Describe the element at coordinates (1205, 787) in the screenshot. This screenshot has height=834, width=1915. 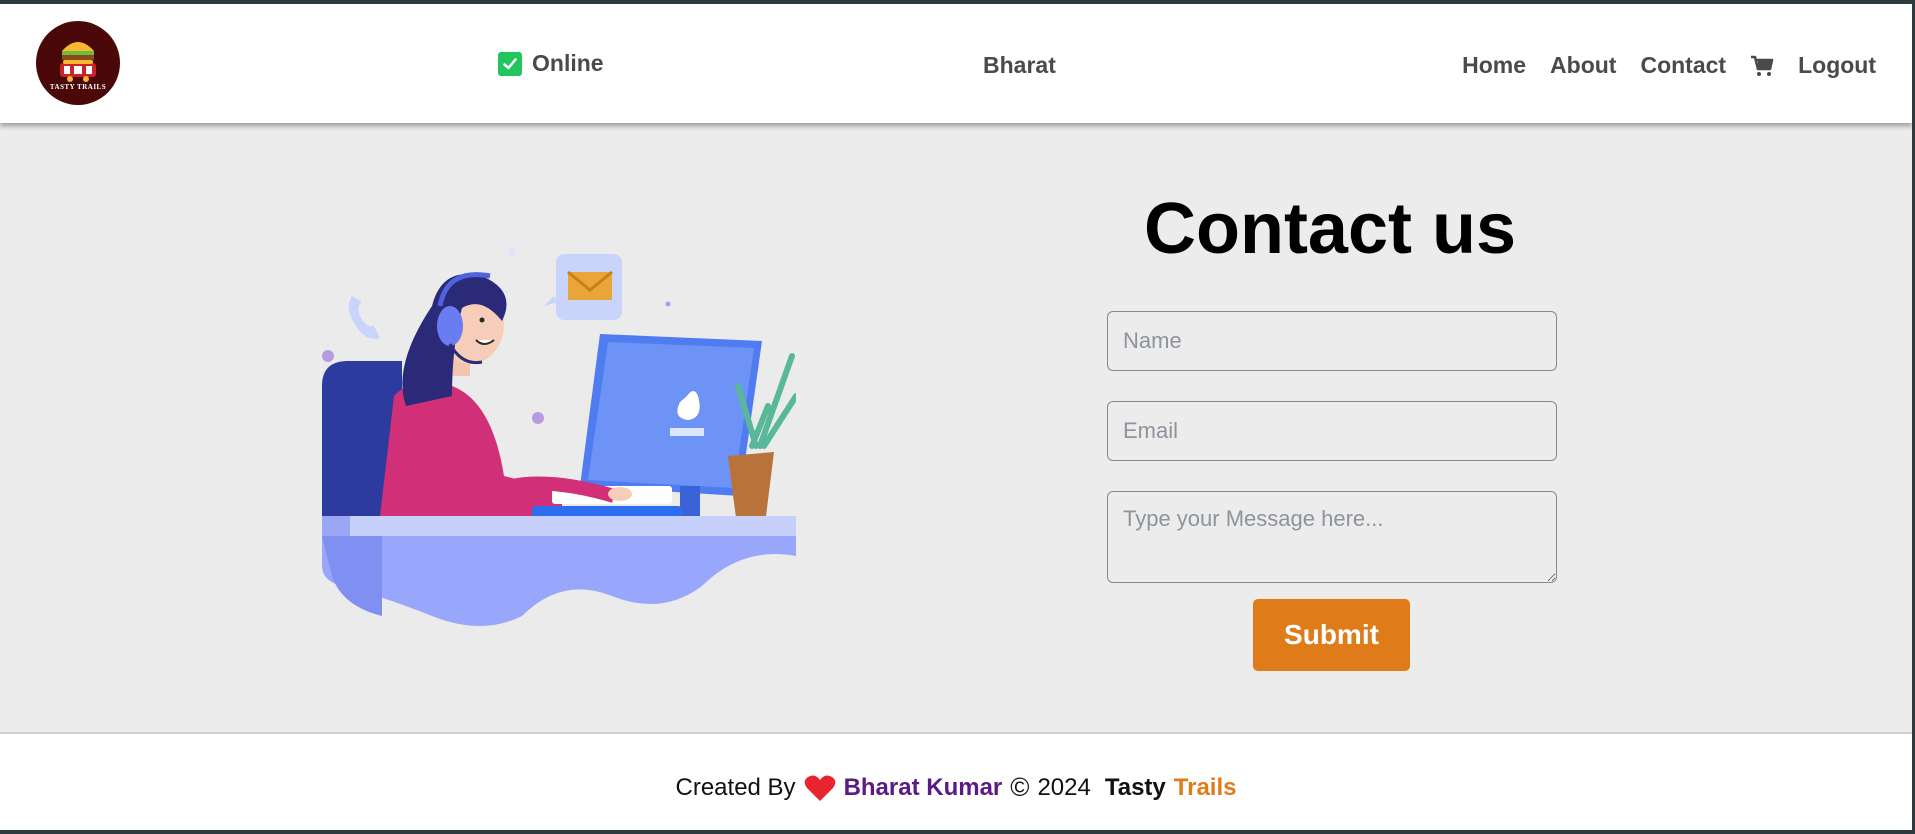
I see `footer-brand-trails: Trails` at that location.